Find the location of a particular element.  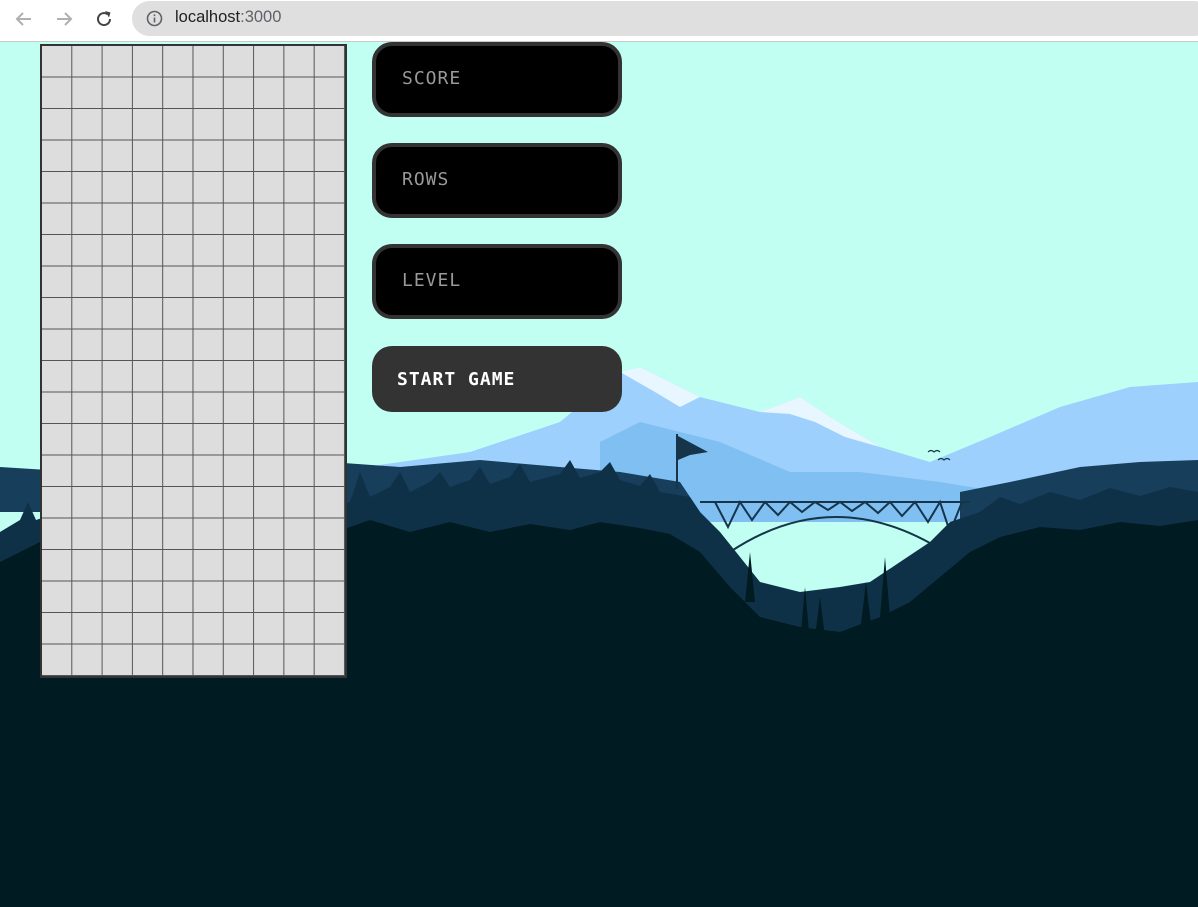

back-arrow-icon is located at coordinates (23, 19).